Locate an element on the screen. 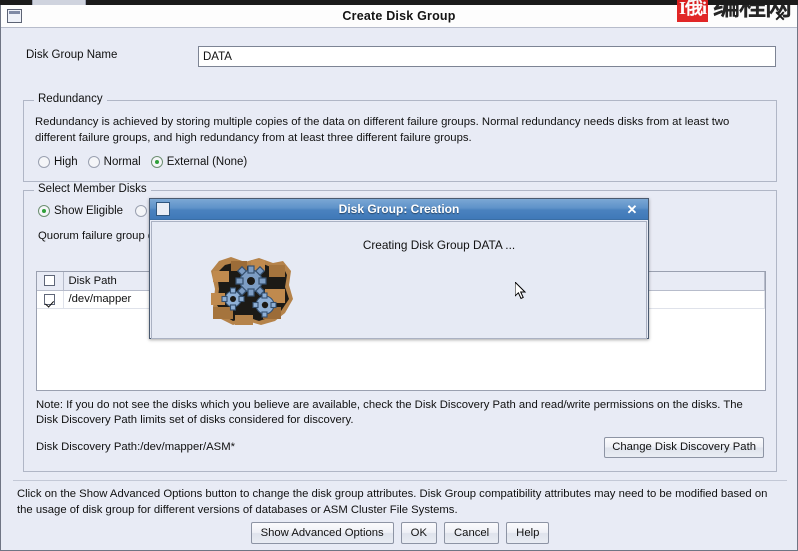 This screenshot has width=798, height=551. table-header-checkbox-cell is located at coordinates (50, 281).